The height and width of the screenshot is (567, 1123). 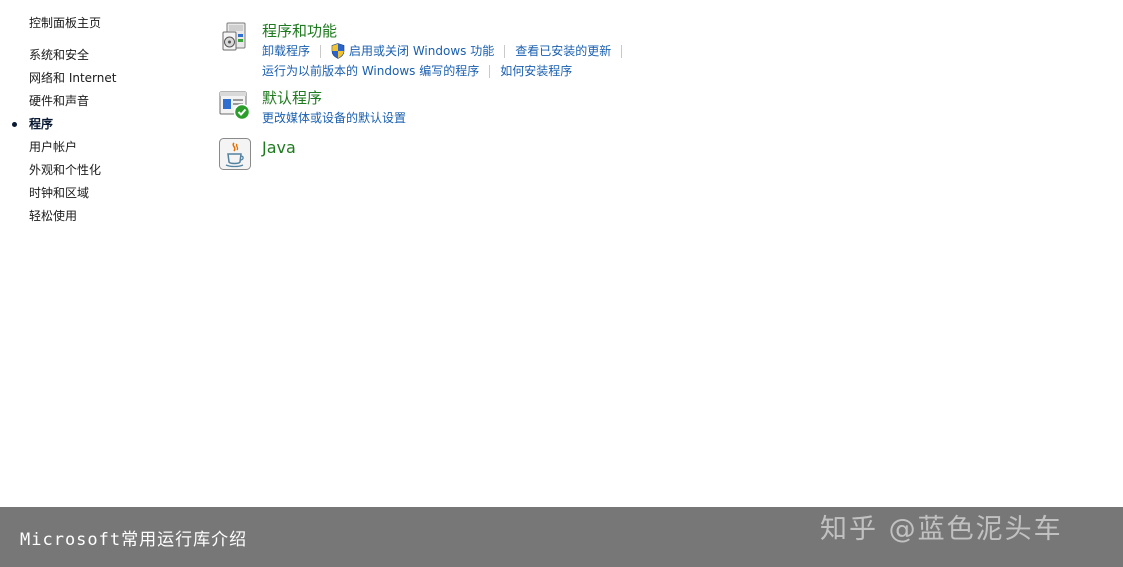 I want to click on category-title-programs-features: 程序和功能, so click(x=299, y=30).